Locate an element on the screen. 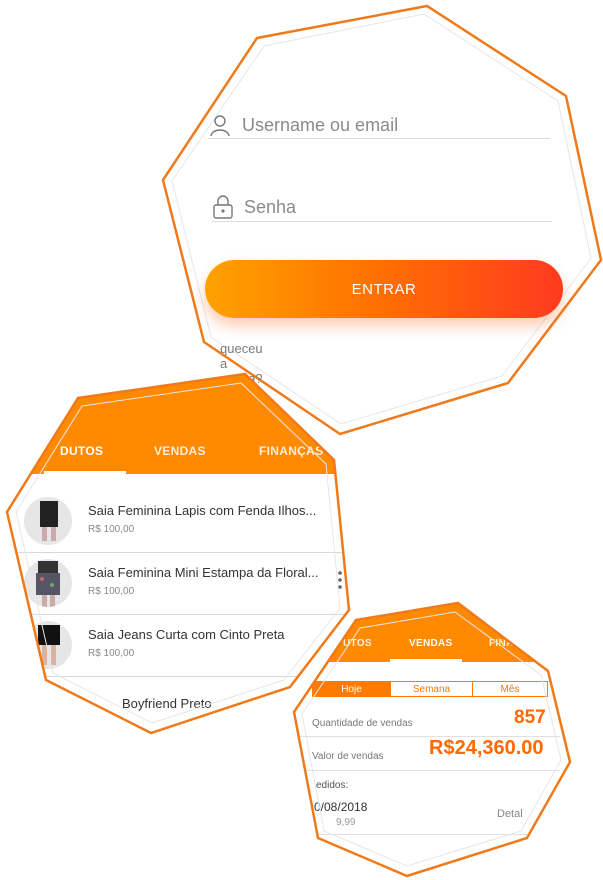 This screenshot has width=603, height=880. lock-icon is located at coordinates (223, 207).